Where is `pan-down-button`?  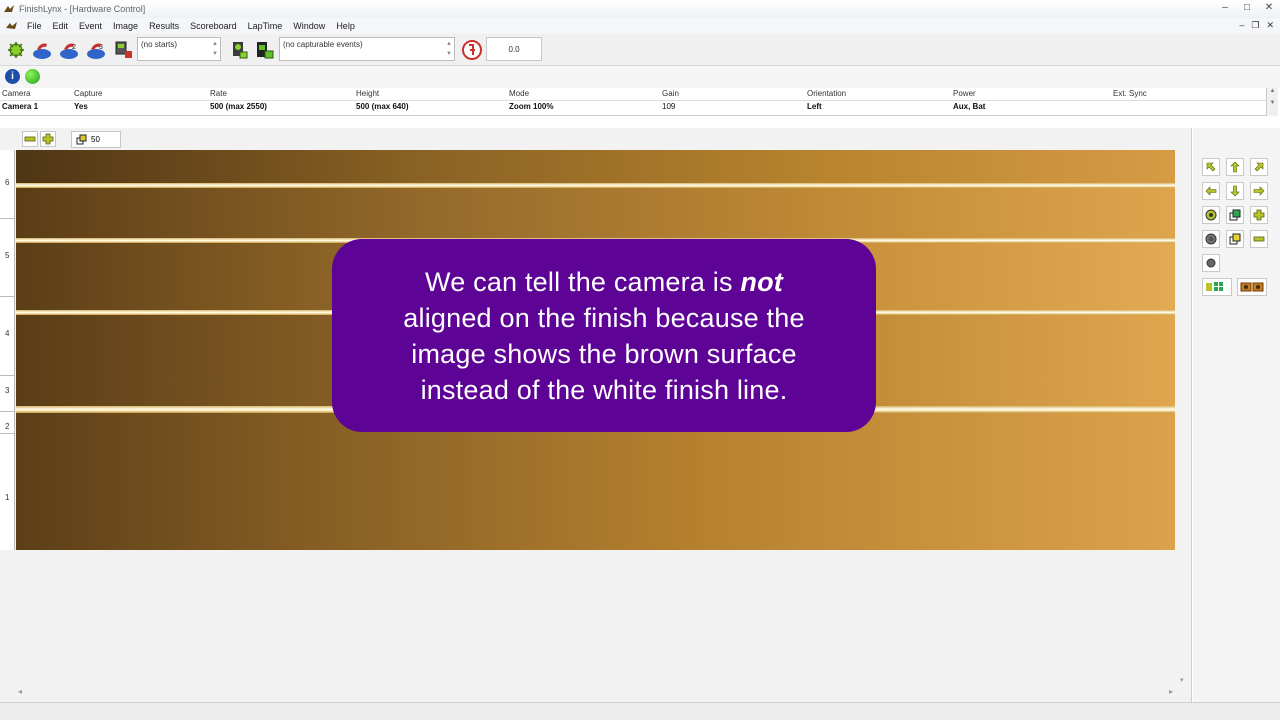
pan-down-button is located at coordinates (1235, 191).